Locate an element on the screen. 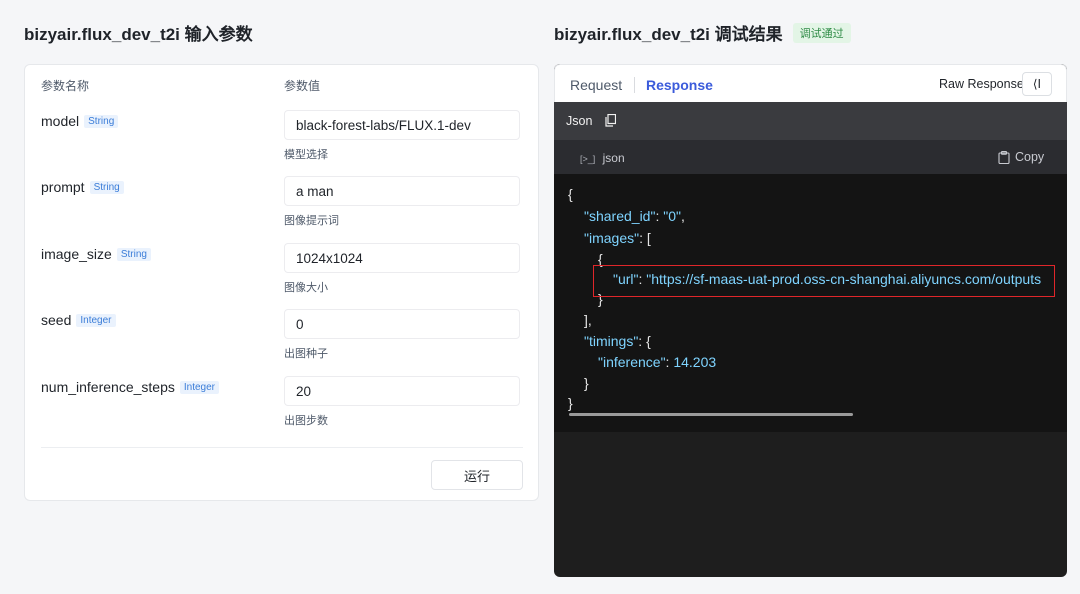 The height and width of the screenshot is (594, 1080). param-name: num_inference_steps is located at coordinates (108, 387).